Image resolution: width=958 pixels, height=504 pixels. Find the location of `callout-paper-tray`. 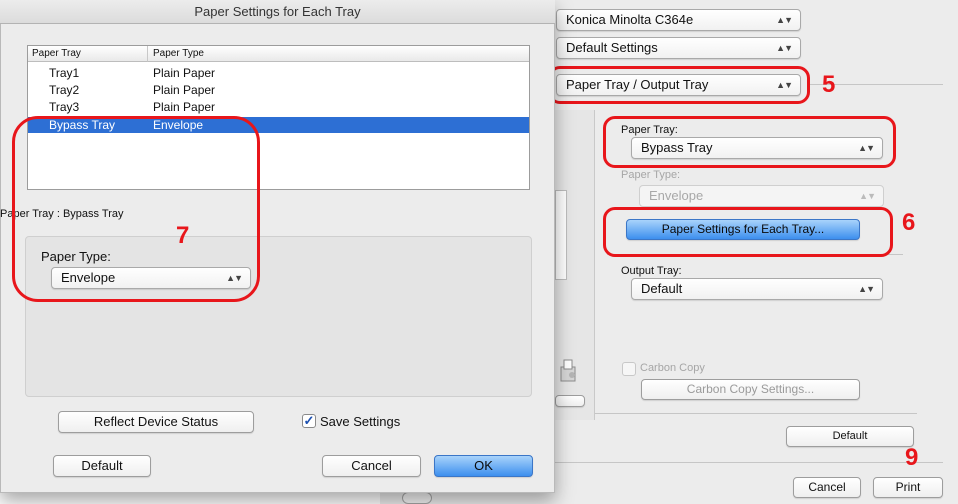

callout-paper-tray is located at coordinates (749, 142).